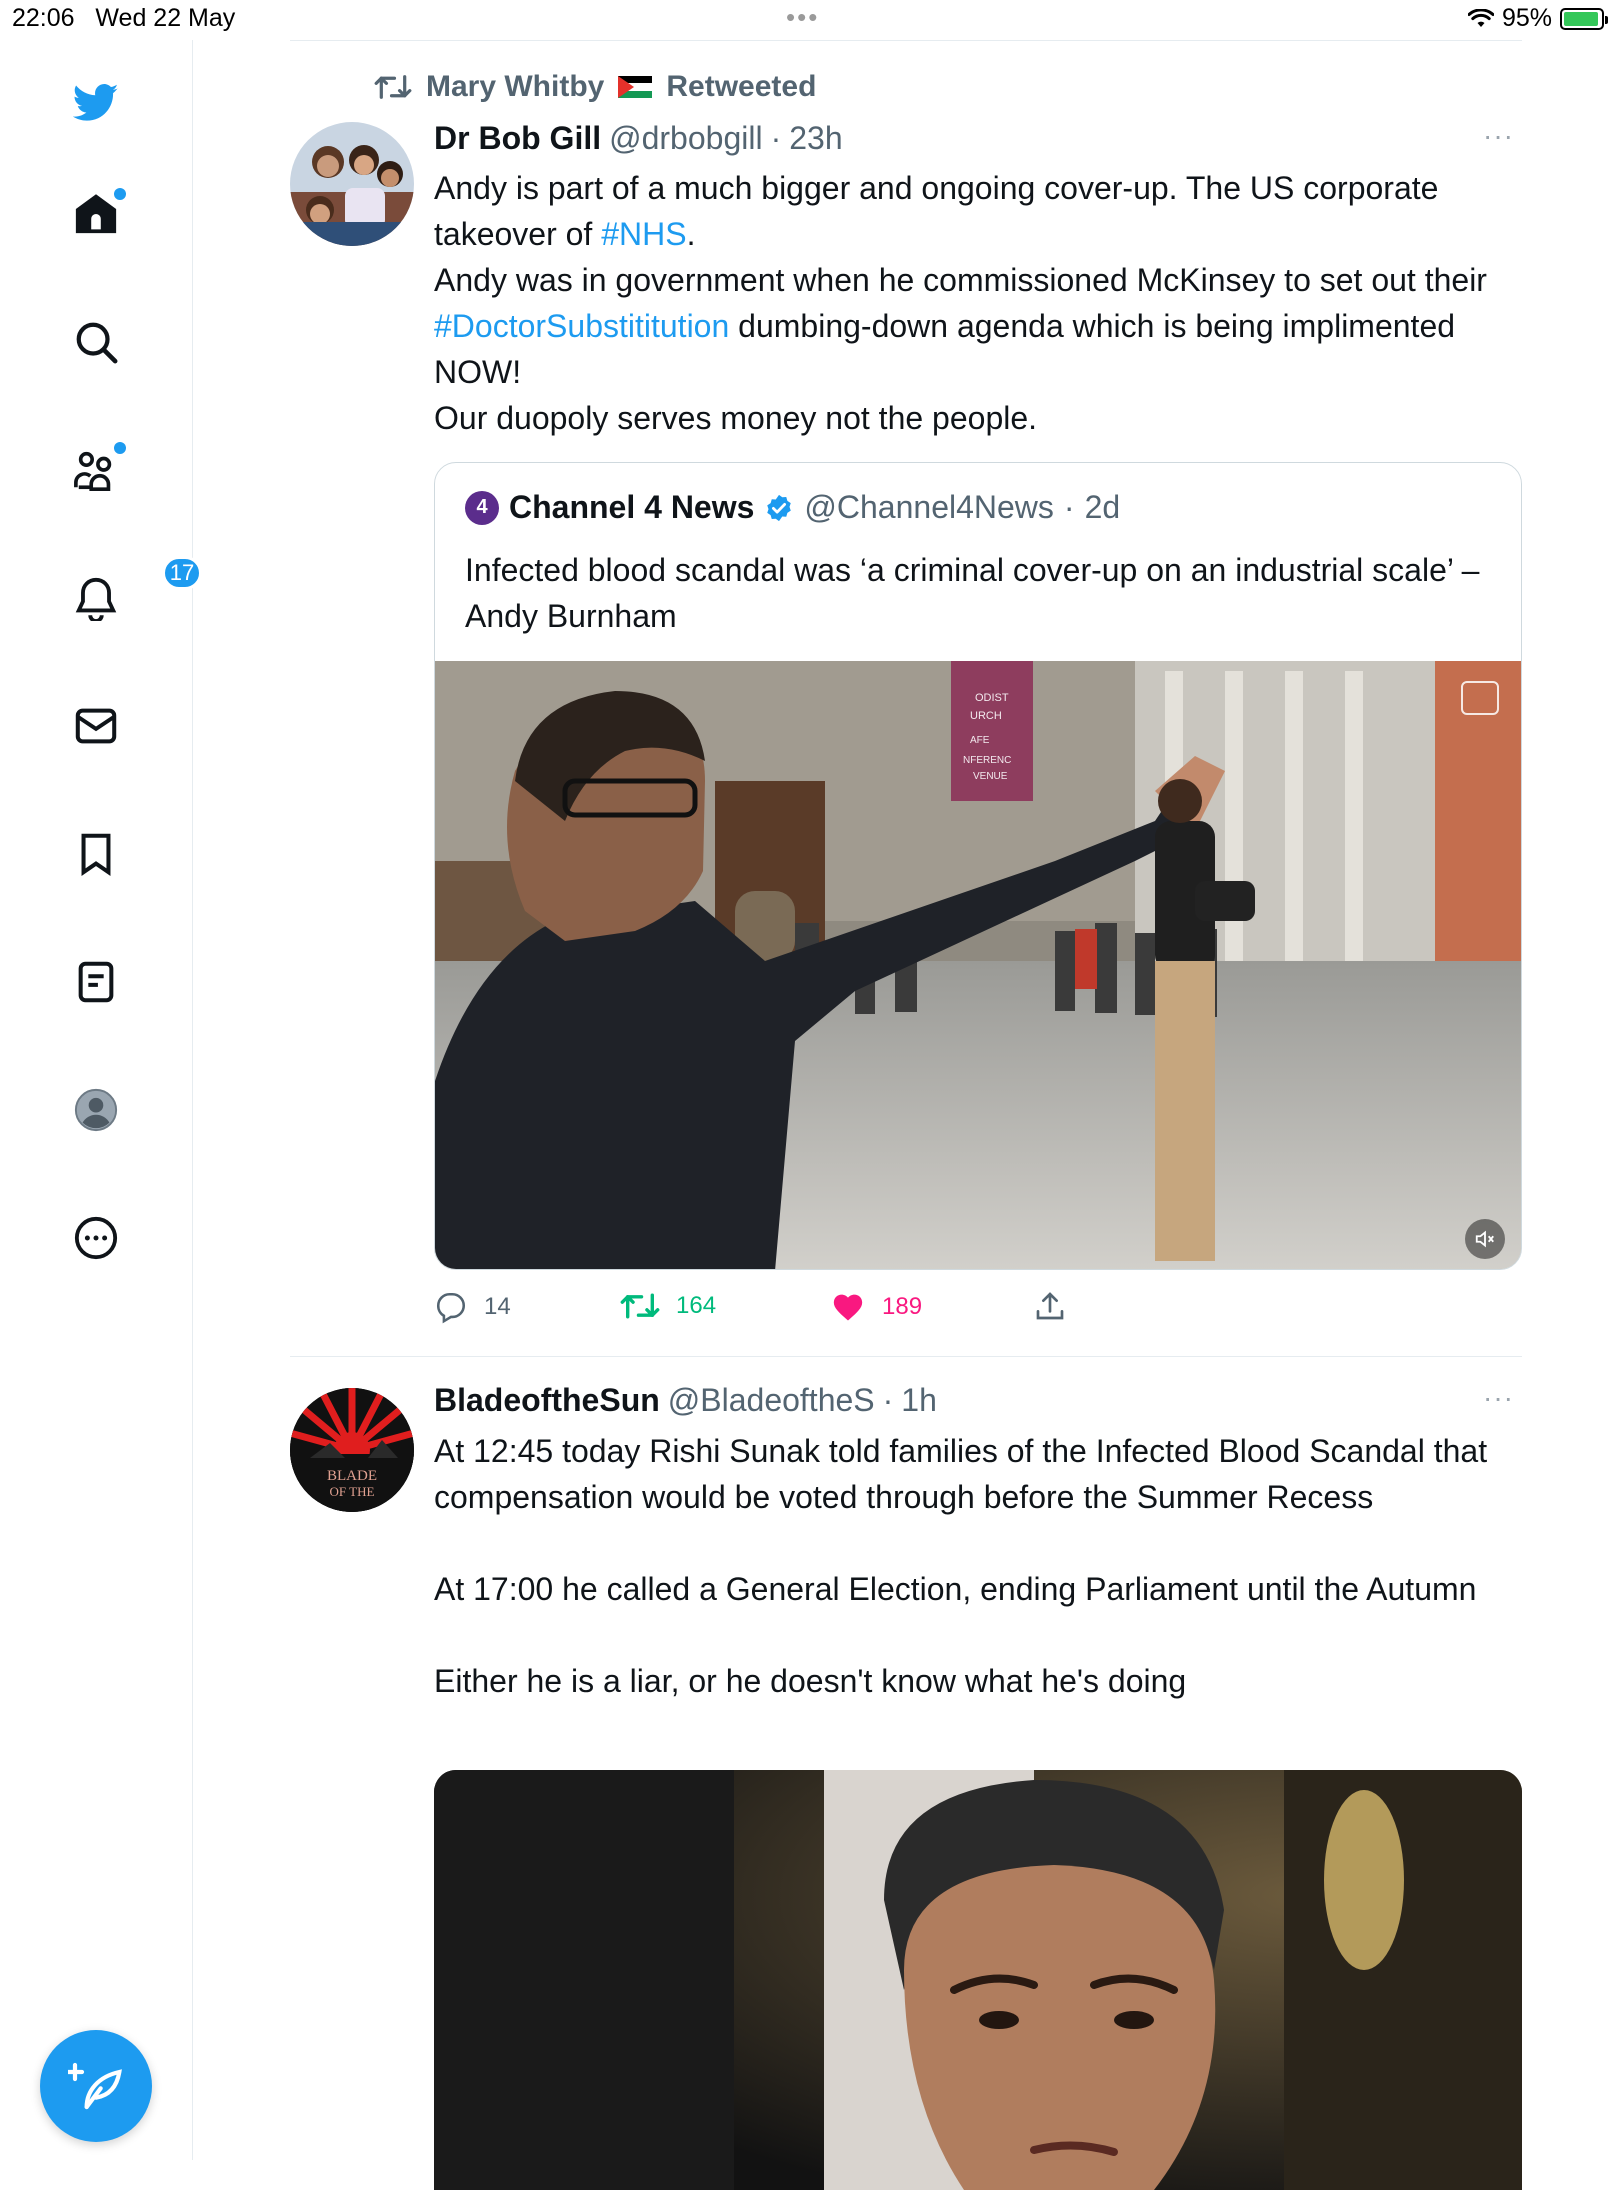 This screenshot has width=1620, height=2190. I want to click on tweet-header: BladeoftheSun @BladeoftheS · 1h, so click(685, 1400).